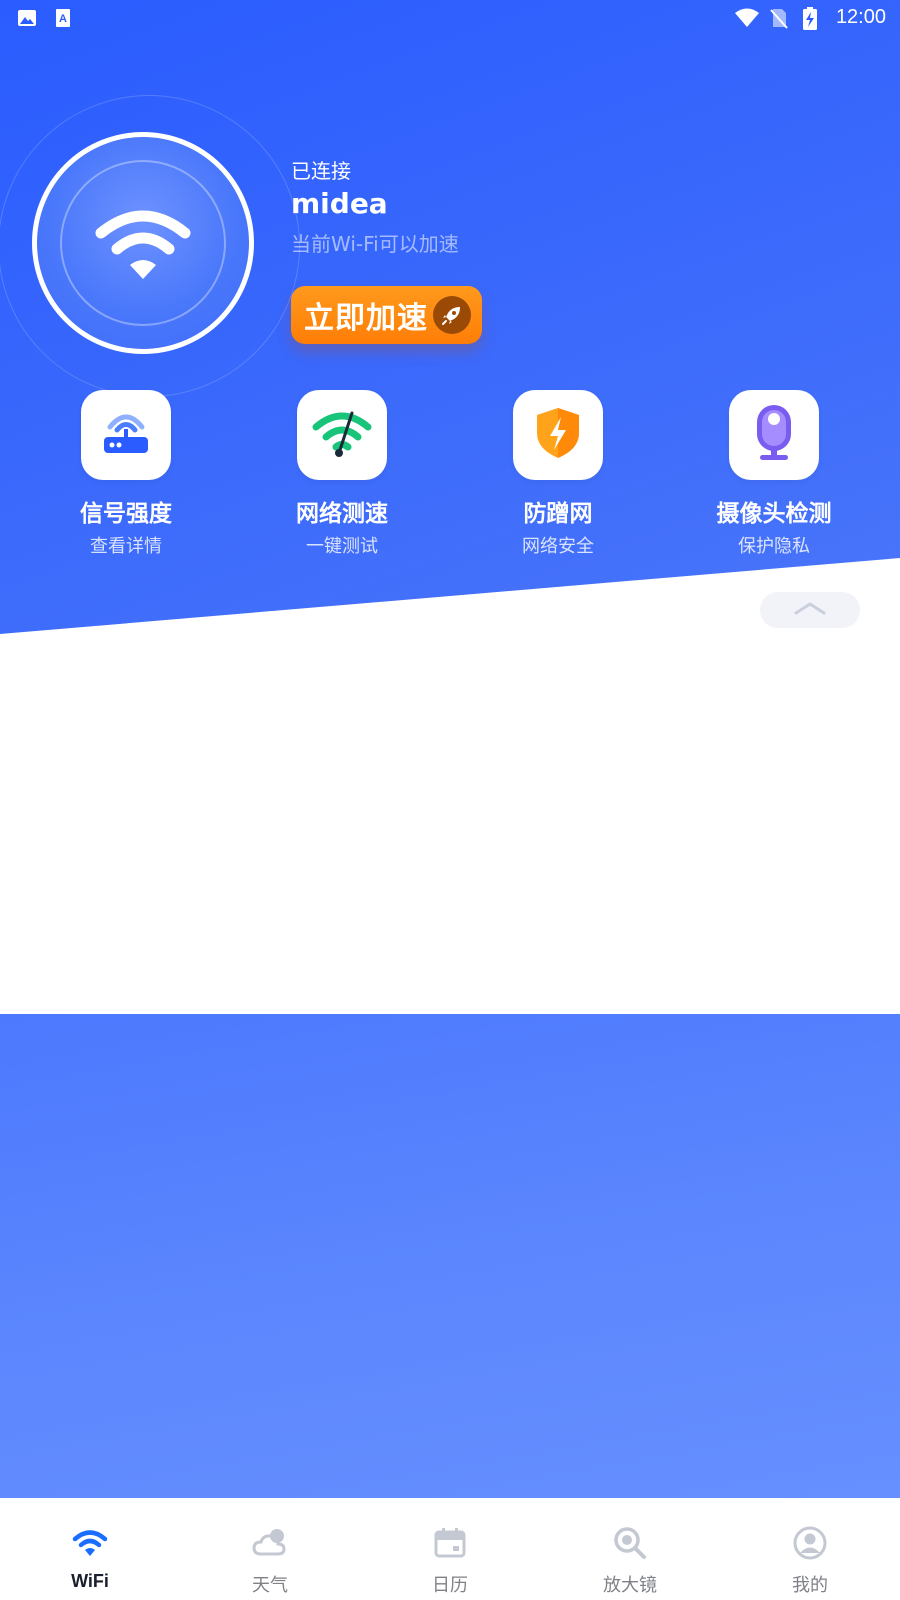  I want to click on svg-text: A, so click(63, 19).